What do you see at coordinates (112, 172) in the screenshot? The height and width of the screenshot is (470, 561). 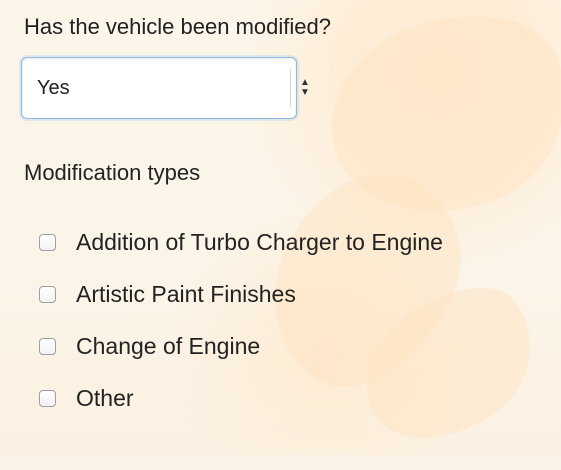 I see `modification-types-label: Modification types` at bounding box center [112, 172].